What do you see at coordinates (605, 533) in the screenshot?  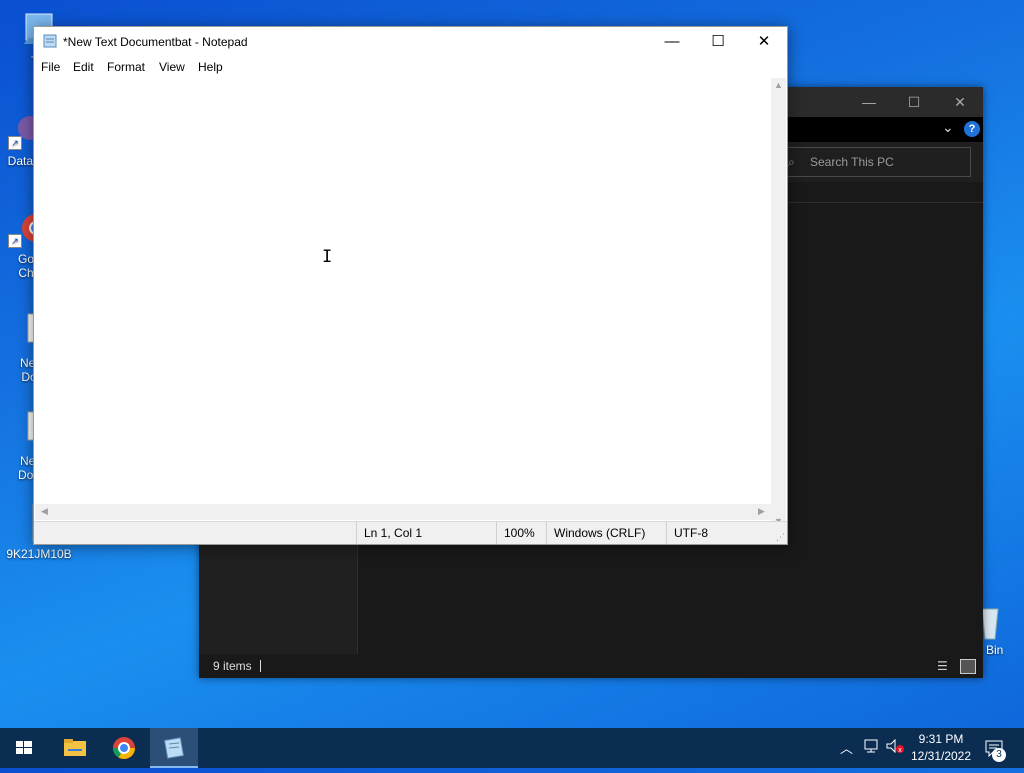 I see `line-ending: Windows (CRLF)` at bounding box center [605, 533].